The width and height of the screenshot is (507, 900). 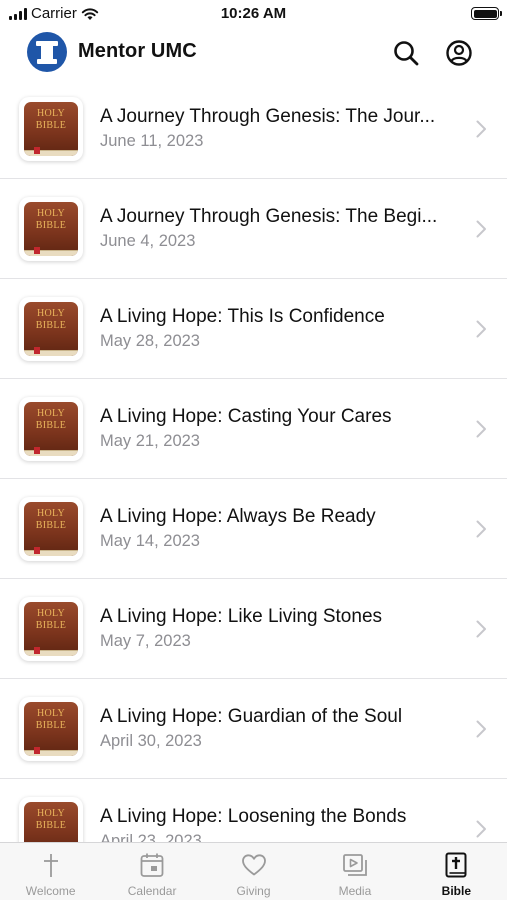 I want to click on status-time: 10:26 AM, so click(x=253, y=13).